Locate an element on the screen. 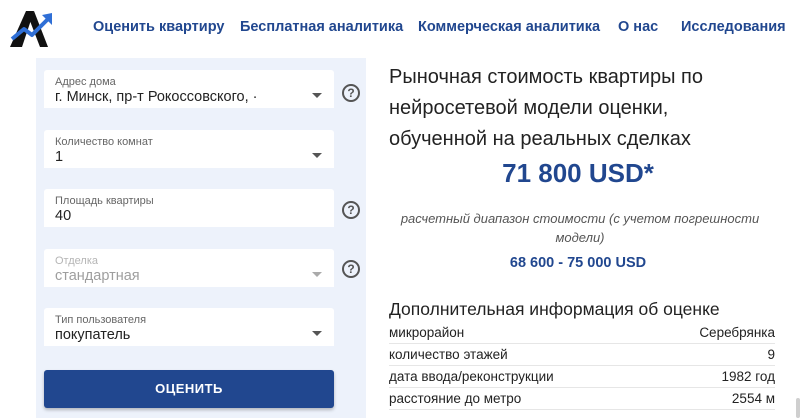 Image resolution: width=800 pixels, height=418 pixels. rooms-select: Количество комнат 1 is located at coordinates (189, 149).